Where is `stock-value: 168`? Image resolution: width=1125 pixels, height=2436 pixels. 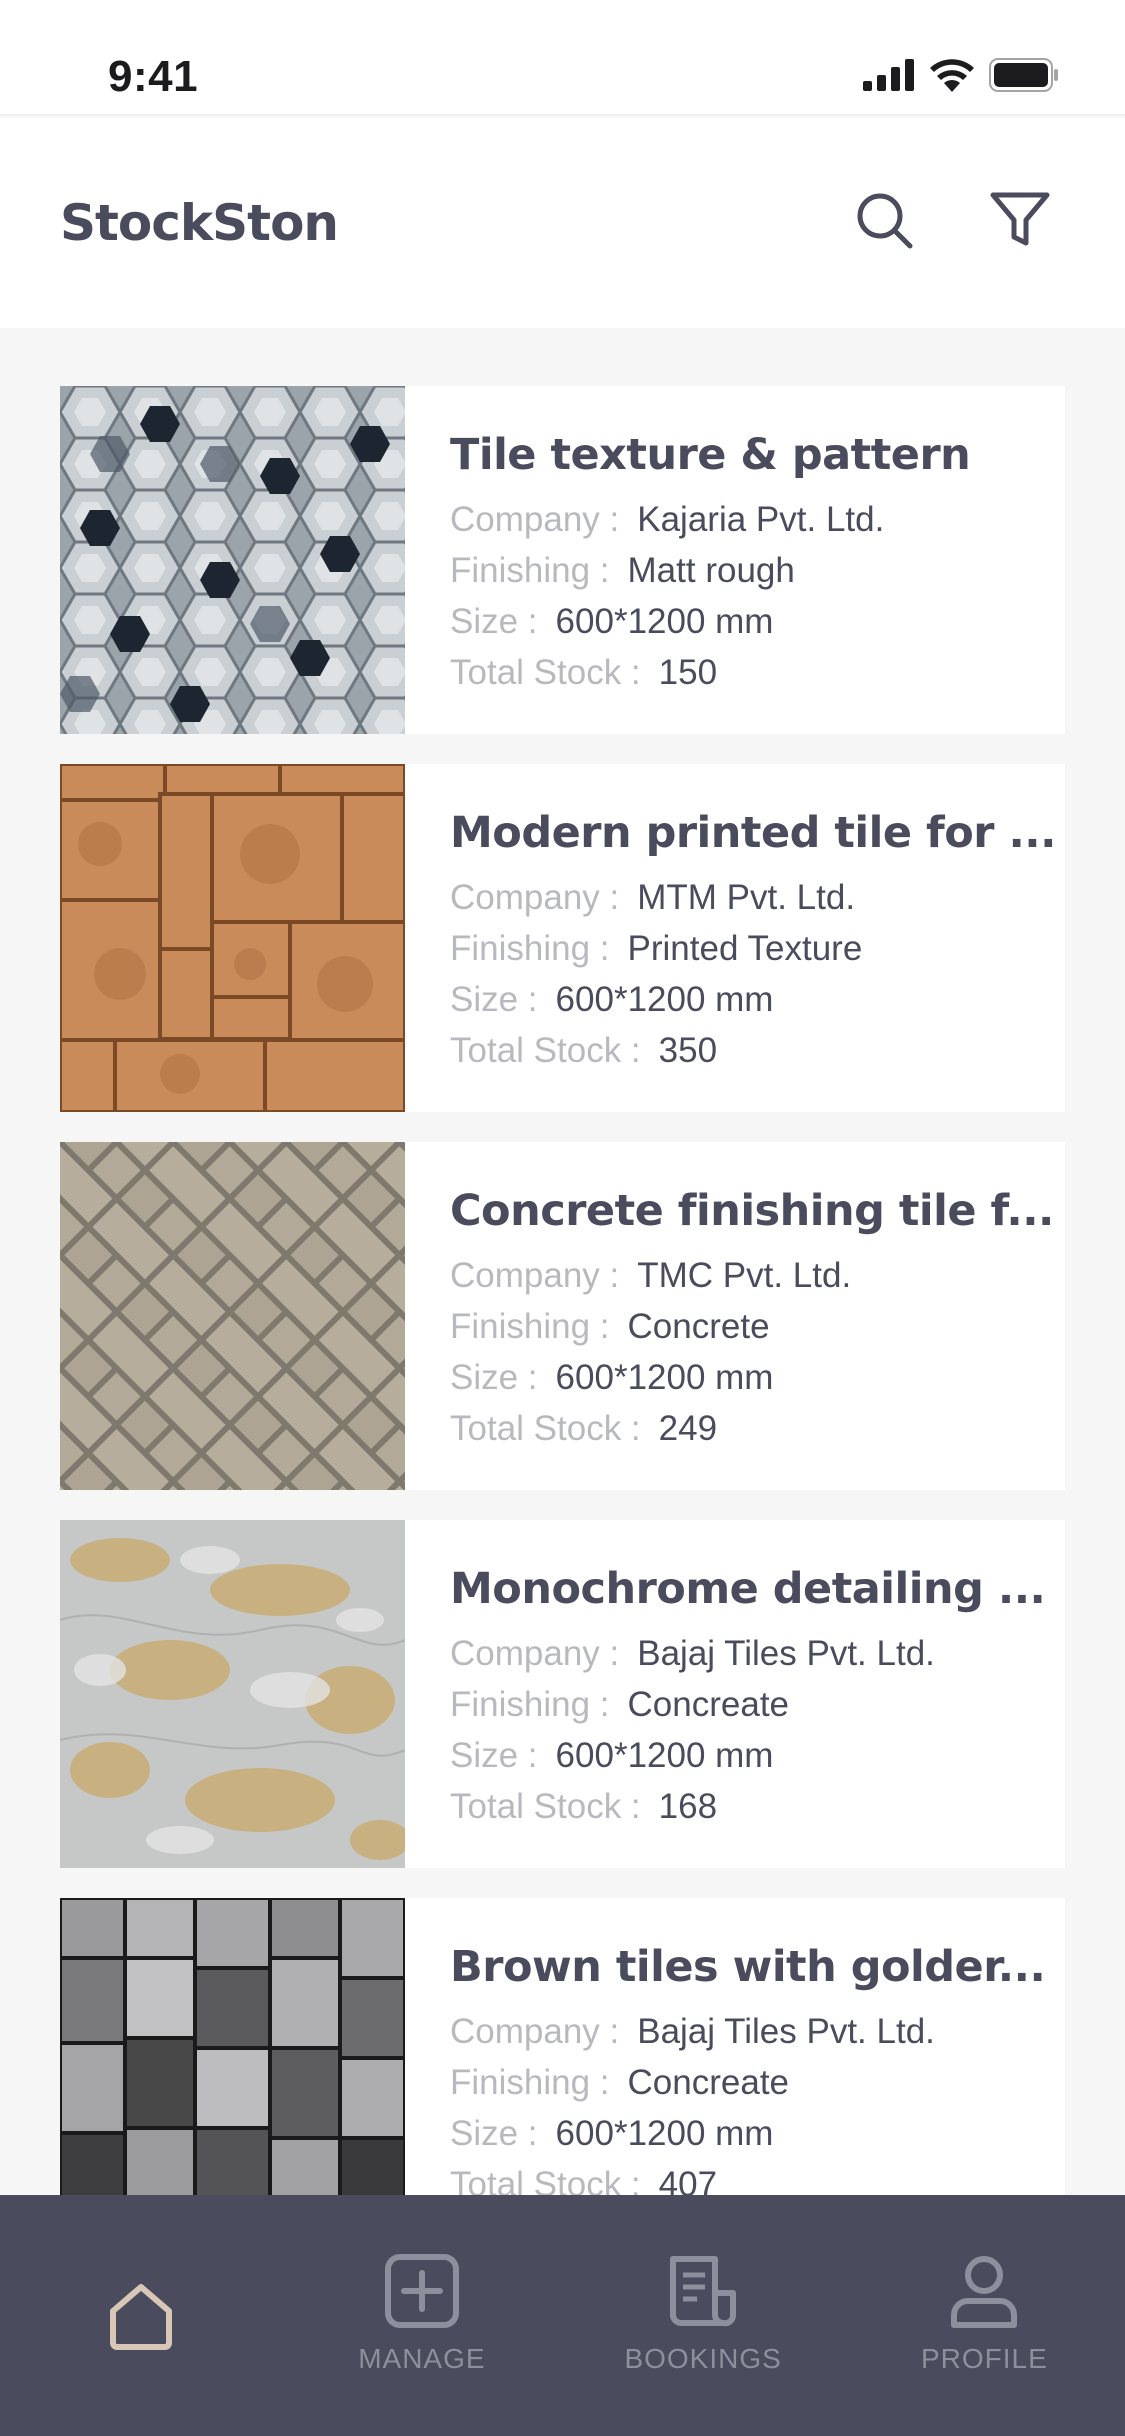
stock-value: 168 is located at coordinates (688, 1806).